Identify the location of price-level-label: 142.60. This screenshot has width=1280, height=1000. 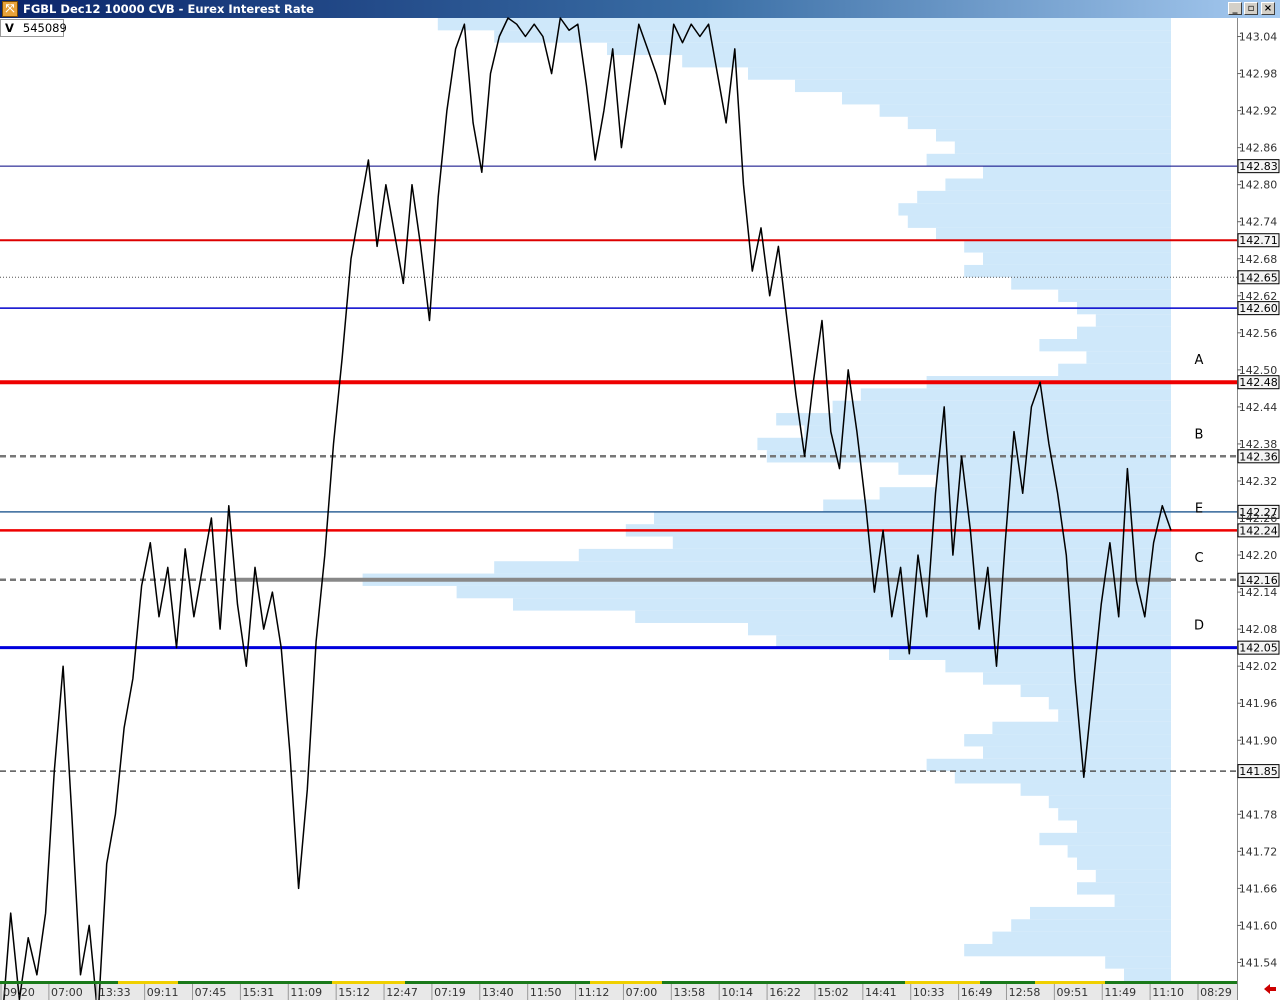
(1258, 308).